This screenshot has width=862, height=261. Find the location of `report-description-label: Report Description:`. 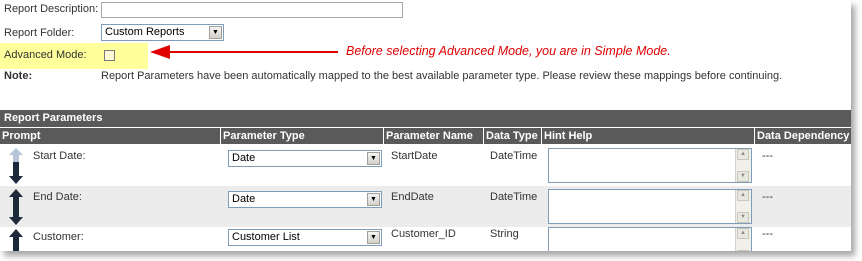

report-description-label: Report Description: is located at coordinates (51, 9).